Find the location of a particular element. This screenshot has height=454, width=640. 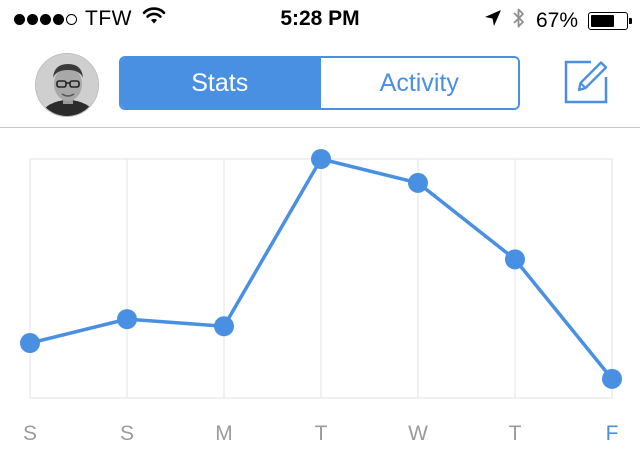

compose-button is located at coordinates (586, 82).